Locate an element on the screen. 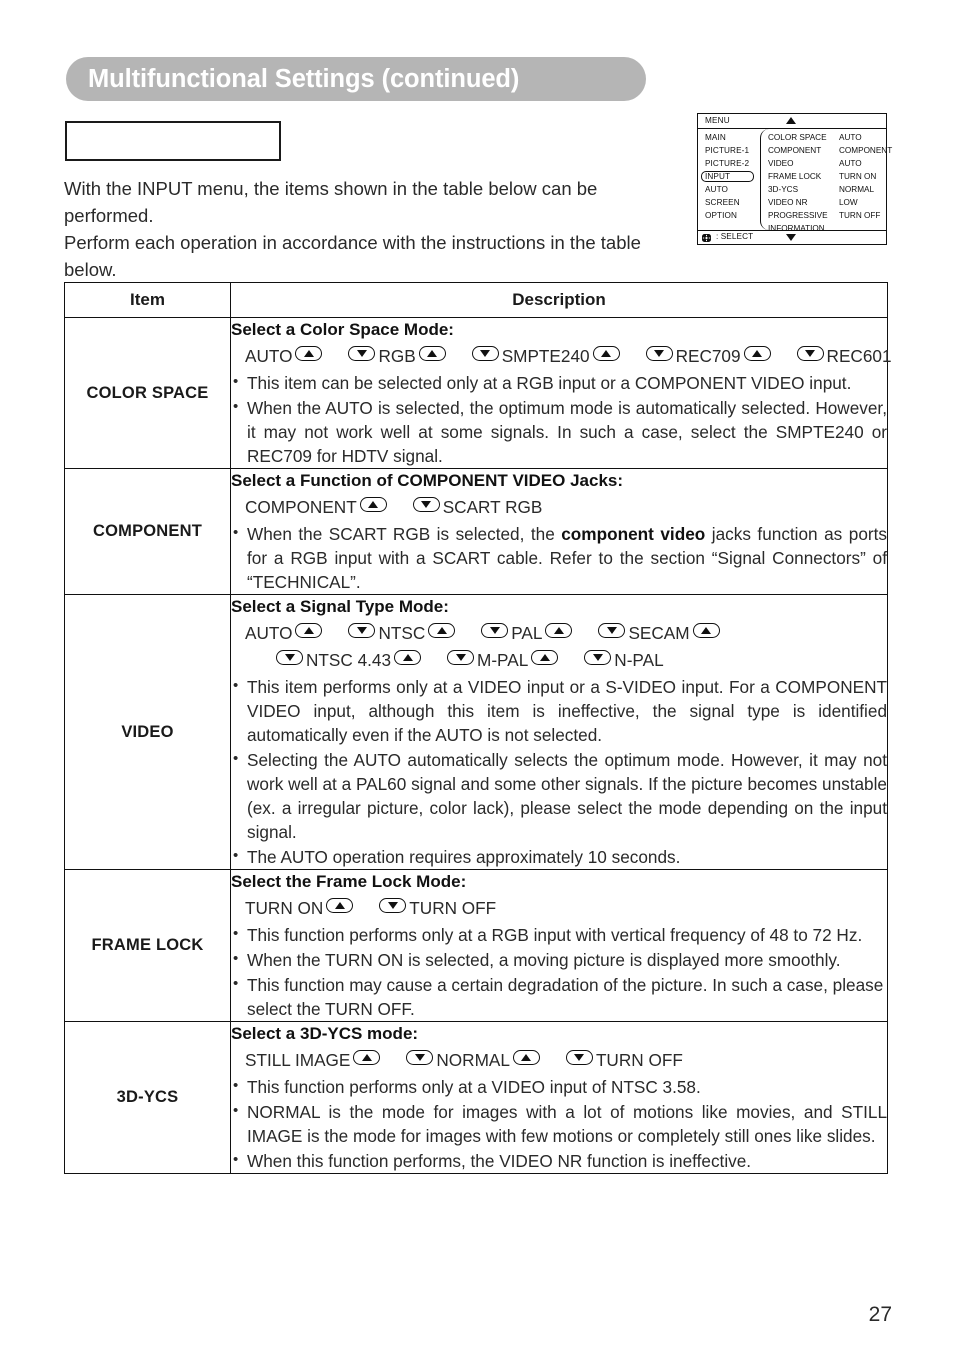 This screenshot has height=1355, width=954. osd-category-picture-2: PICTURE-2 is located at coordinates (729, 163).